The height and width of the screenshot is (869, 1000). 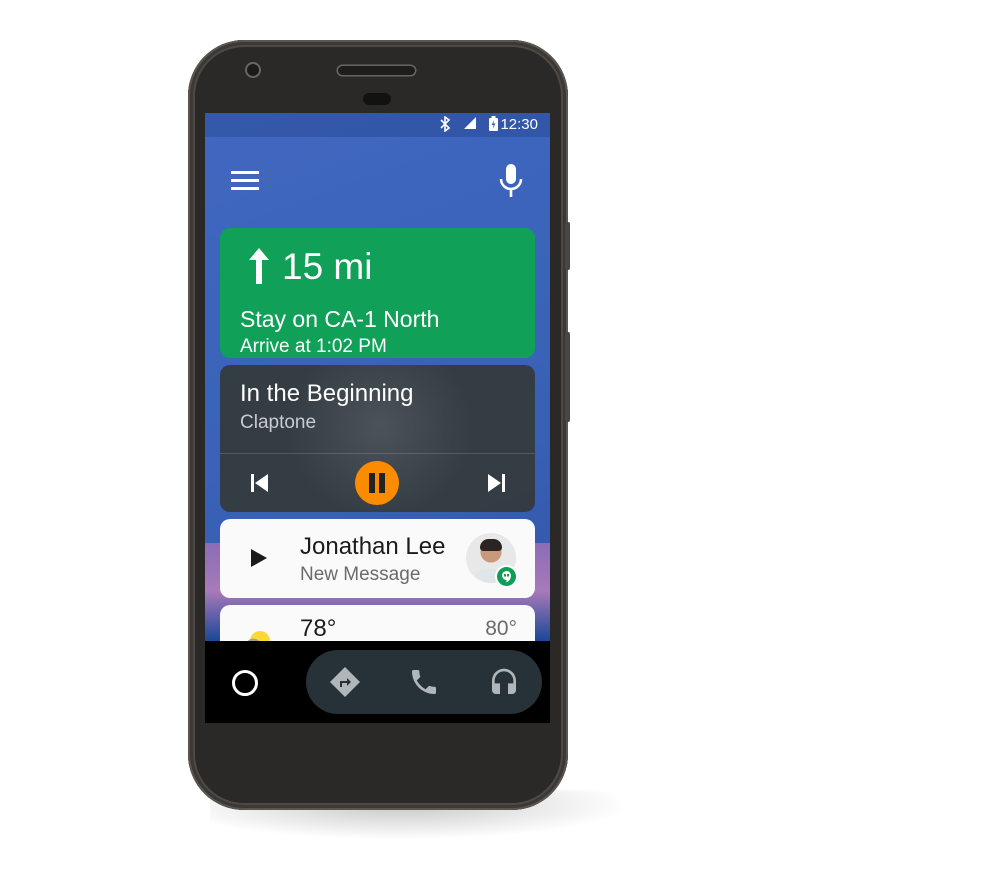 I want to click on hangouts-icon, so click(x=506, y=576).